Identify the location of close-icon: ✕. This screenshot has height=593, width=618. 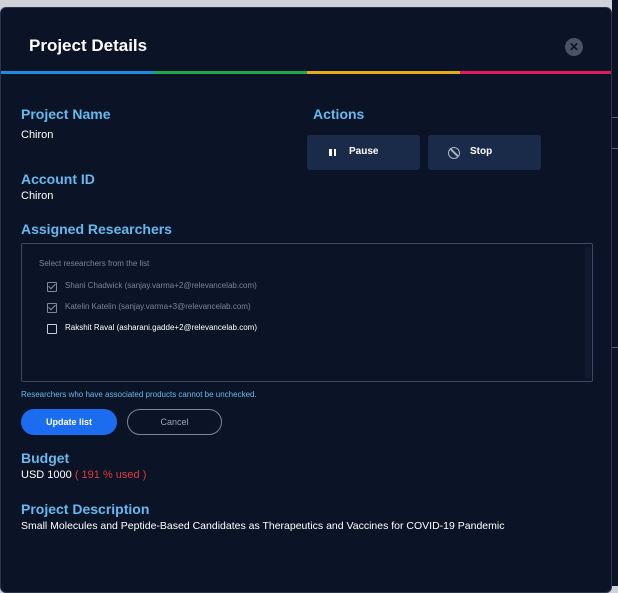
(574, 47).